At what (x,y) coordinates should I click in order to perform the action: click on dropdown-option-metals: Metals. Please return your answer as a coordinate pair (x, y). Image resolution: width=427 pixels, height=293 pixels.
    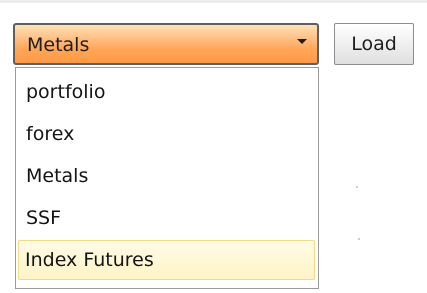
    Looking at the image, I should click on (167, 176).